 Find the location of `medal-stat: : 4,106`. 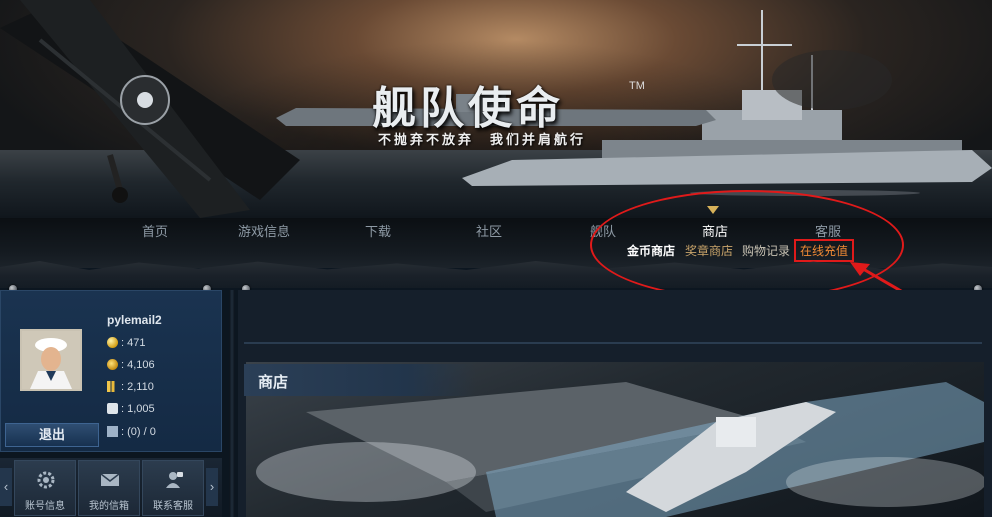

medal-stat: : 4,106 is located at coordinates (131, 365).